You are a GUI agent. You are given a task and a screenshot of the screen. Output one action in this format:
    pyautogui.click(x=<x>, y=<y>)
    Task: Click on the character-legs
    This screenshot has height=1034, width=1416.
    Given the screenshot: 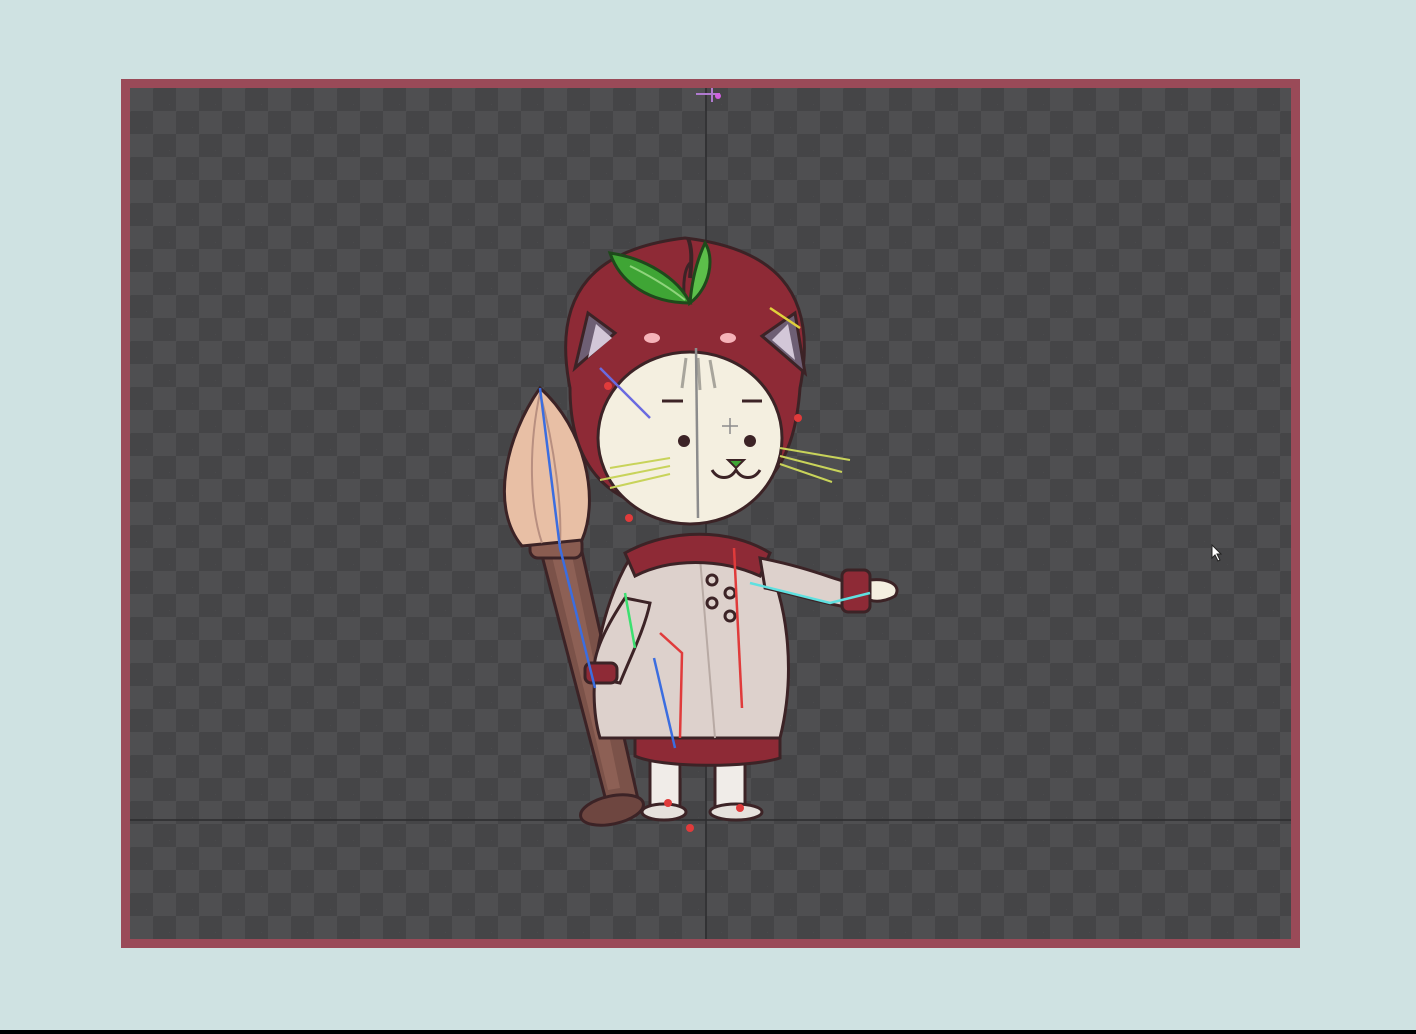 What is the action you would take?
    pyautogui.click(x=707, y=774)
    